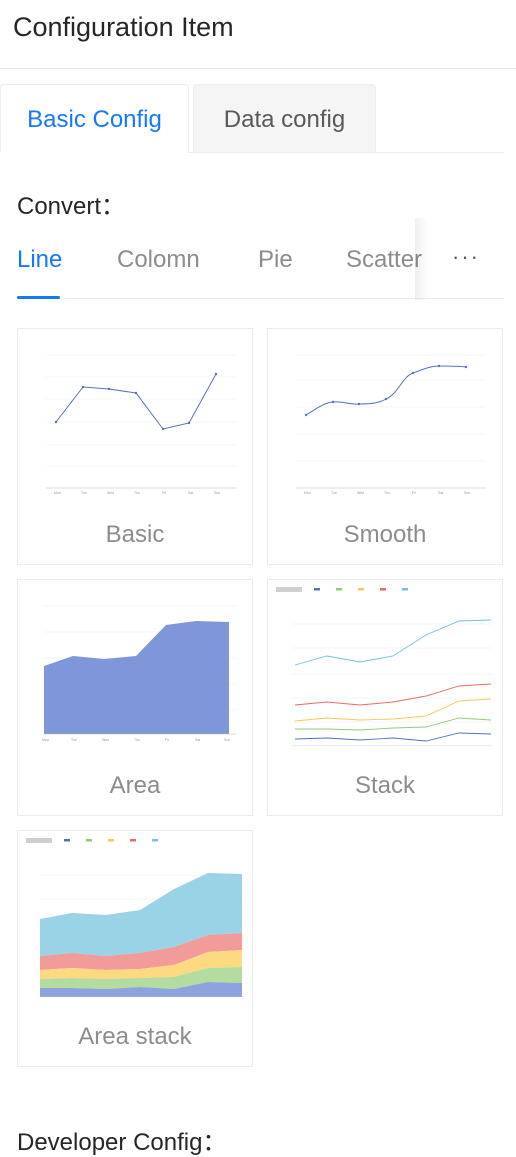 The height and width of the screenshot is (1157, 516). What do you see at coordinates (391, 424) in the screenshot?
I see `smooth-line-thumbnail: Mon Tue Wed Thu Fri Sat Sun` at bounding box center [391, 424].